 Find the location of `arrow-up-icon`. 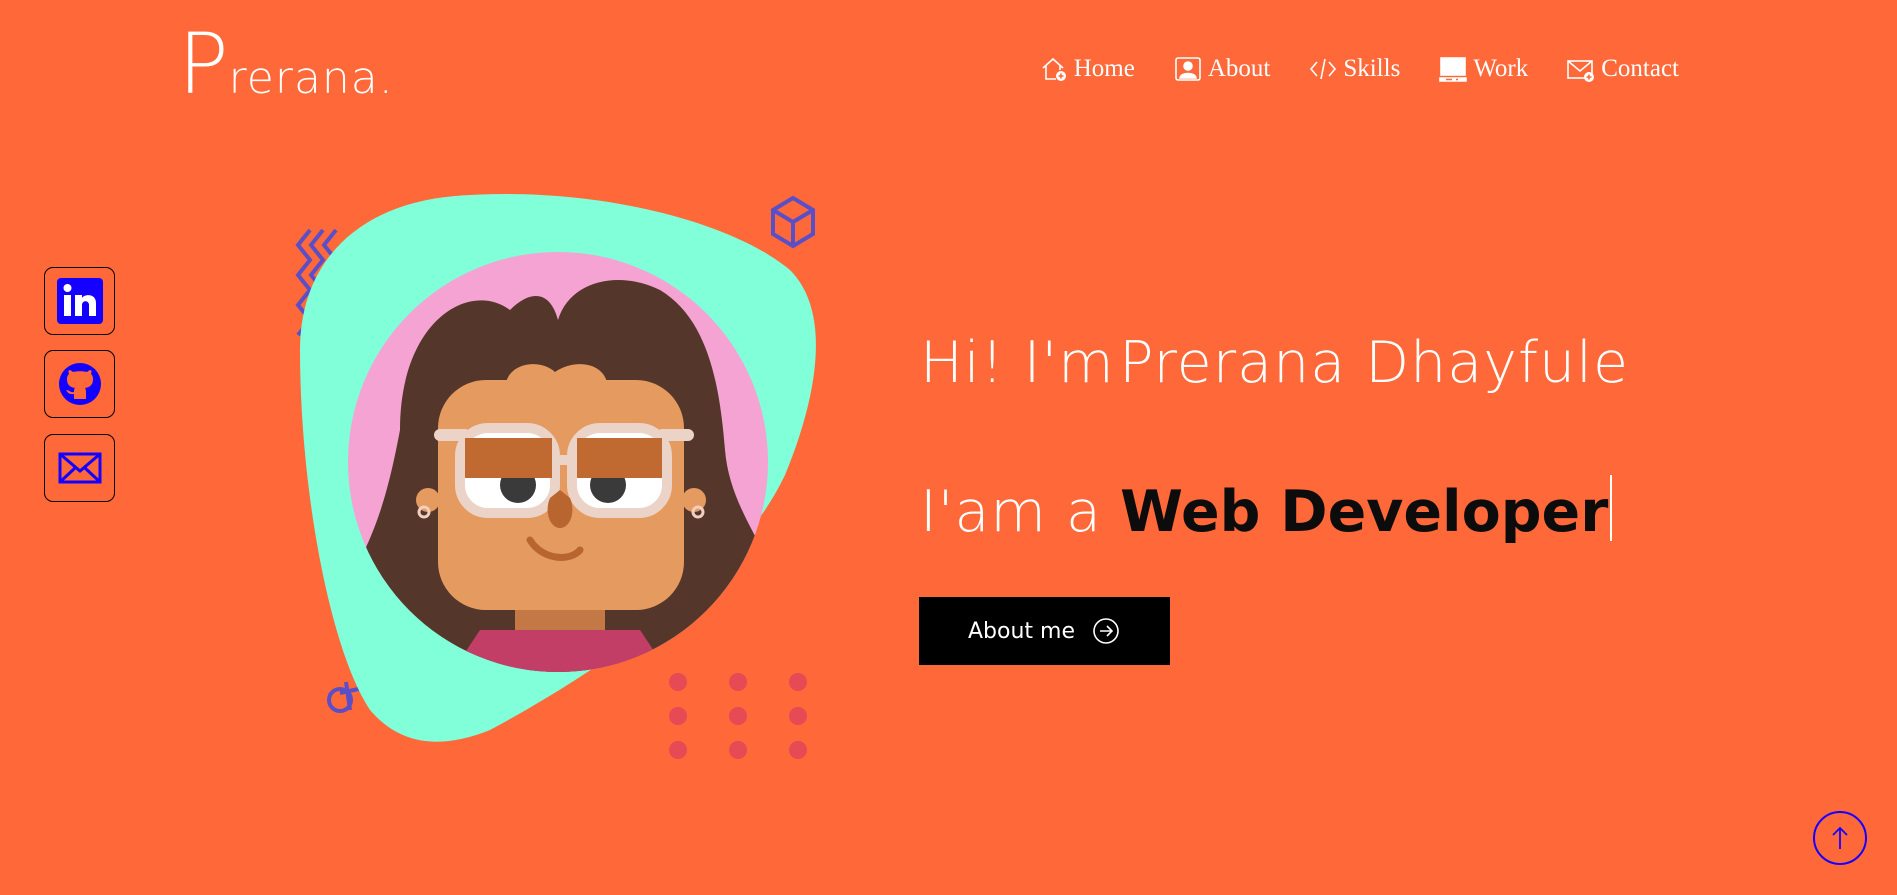

arrow-up-icon is located at coordinates (1840, 837).